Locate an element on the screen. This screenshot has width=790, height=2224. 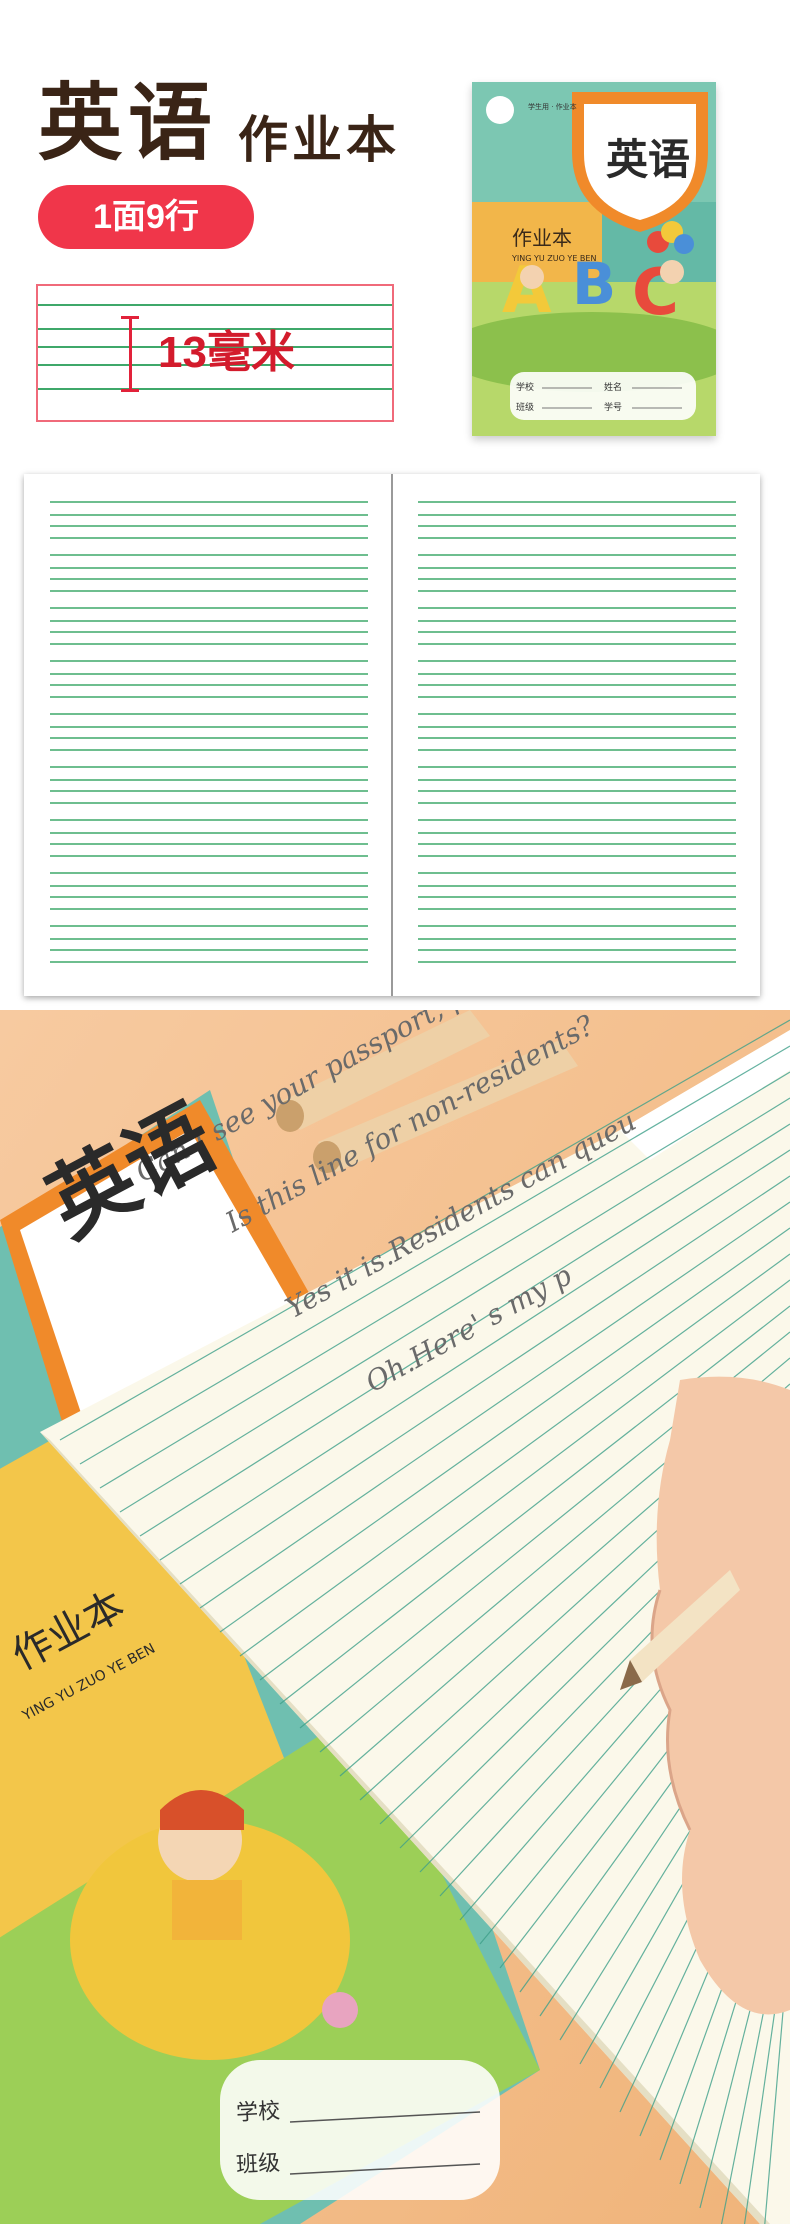
line-spacing-sample: 13毫米 is located at coordinates (215, 353).